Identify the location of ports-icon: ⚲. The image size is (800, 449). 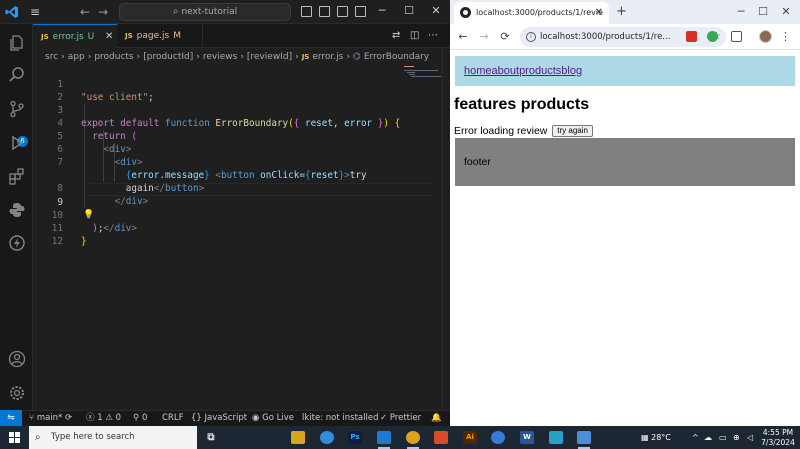
(136, 418).